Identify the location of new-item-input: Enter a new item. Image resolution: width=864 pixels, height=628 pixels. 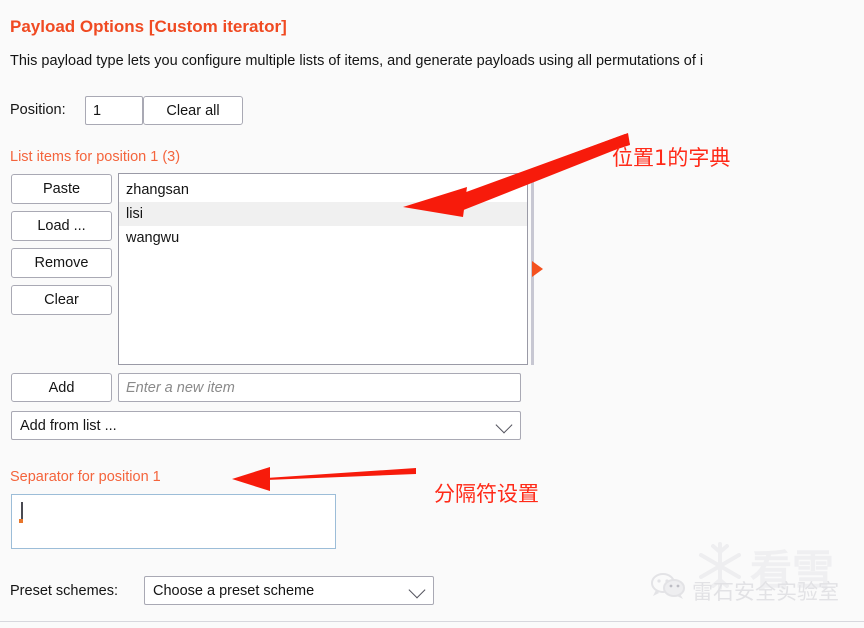
(319, 387).